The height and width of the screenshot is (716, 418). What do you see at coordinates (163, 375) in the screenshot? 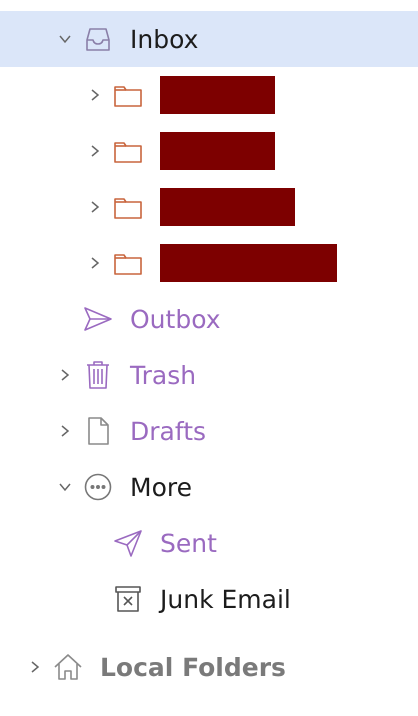
I see `folder-label: Trash` at bounding box center [163, 375].